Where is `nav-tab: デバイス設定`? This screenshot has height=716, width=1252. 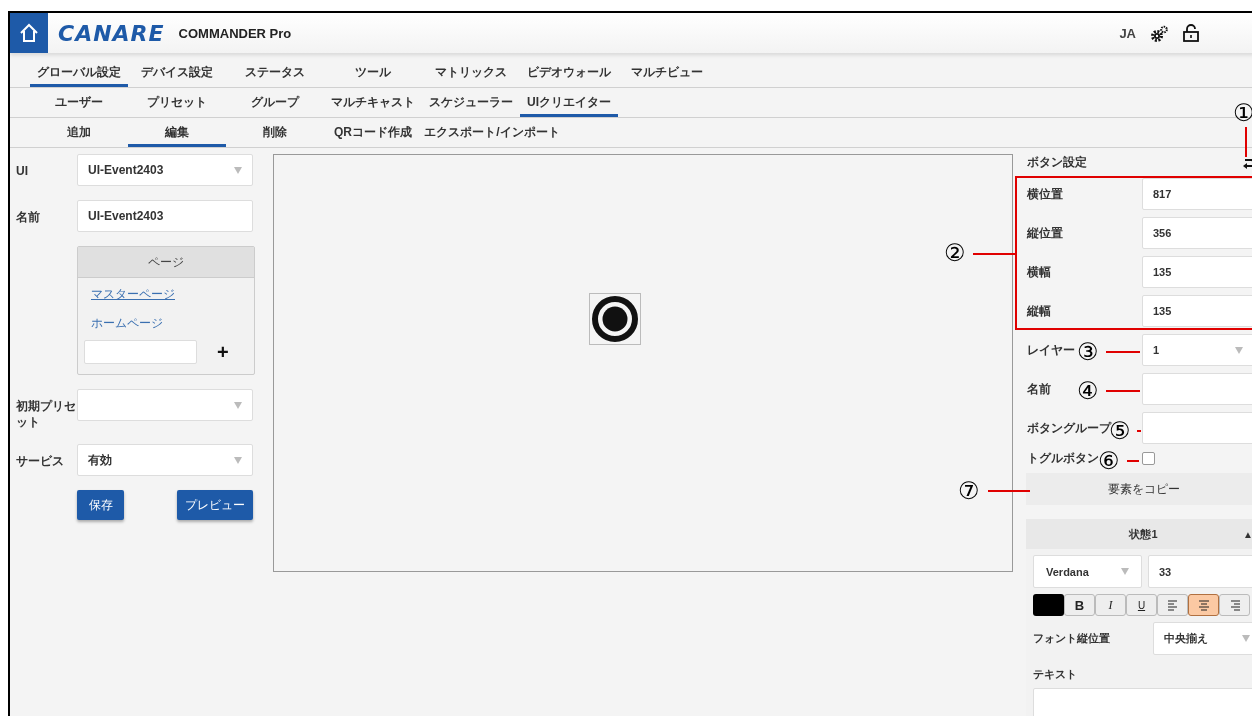 nav-tab: デバイス設定 is located at coordinates (177, 72).